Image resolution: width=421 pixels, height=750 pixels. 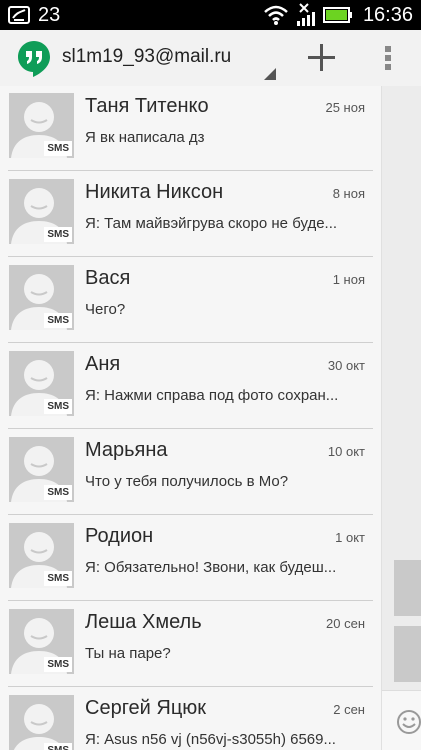 What do you see at coordinates (146, 57) in the screenshot?
I see `account-selector: sl1m19_93@mail.ru` at bounding box center [146, 57].